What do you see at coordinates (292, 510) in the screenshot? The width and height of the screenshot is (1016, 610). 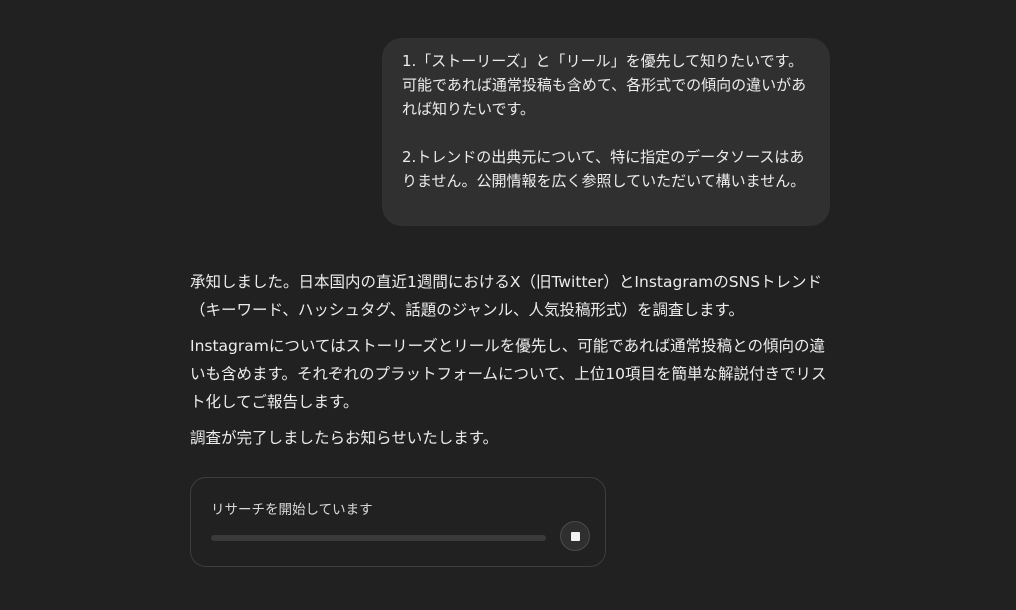 I see `research-status-text: リサーチを開始しています` at bounding box center [292, 510].